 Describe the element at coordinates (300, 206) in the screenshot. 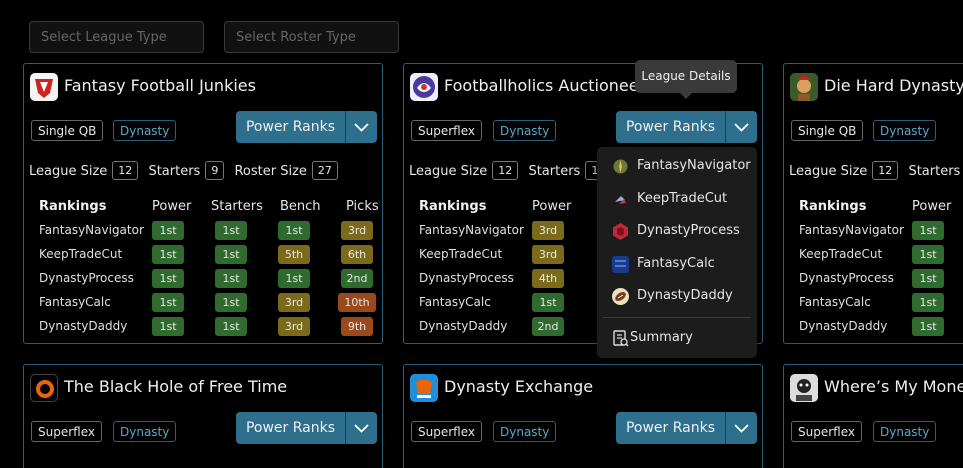

I see `col-header-bench: Bench` at that location.